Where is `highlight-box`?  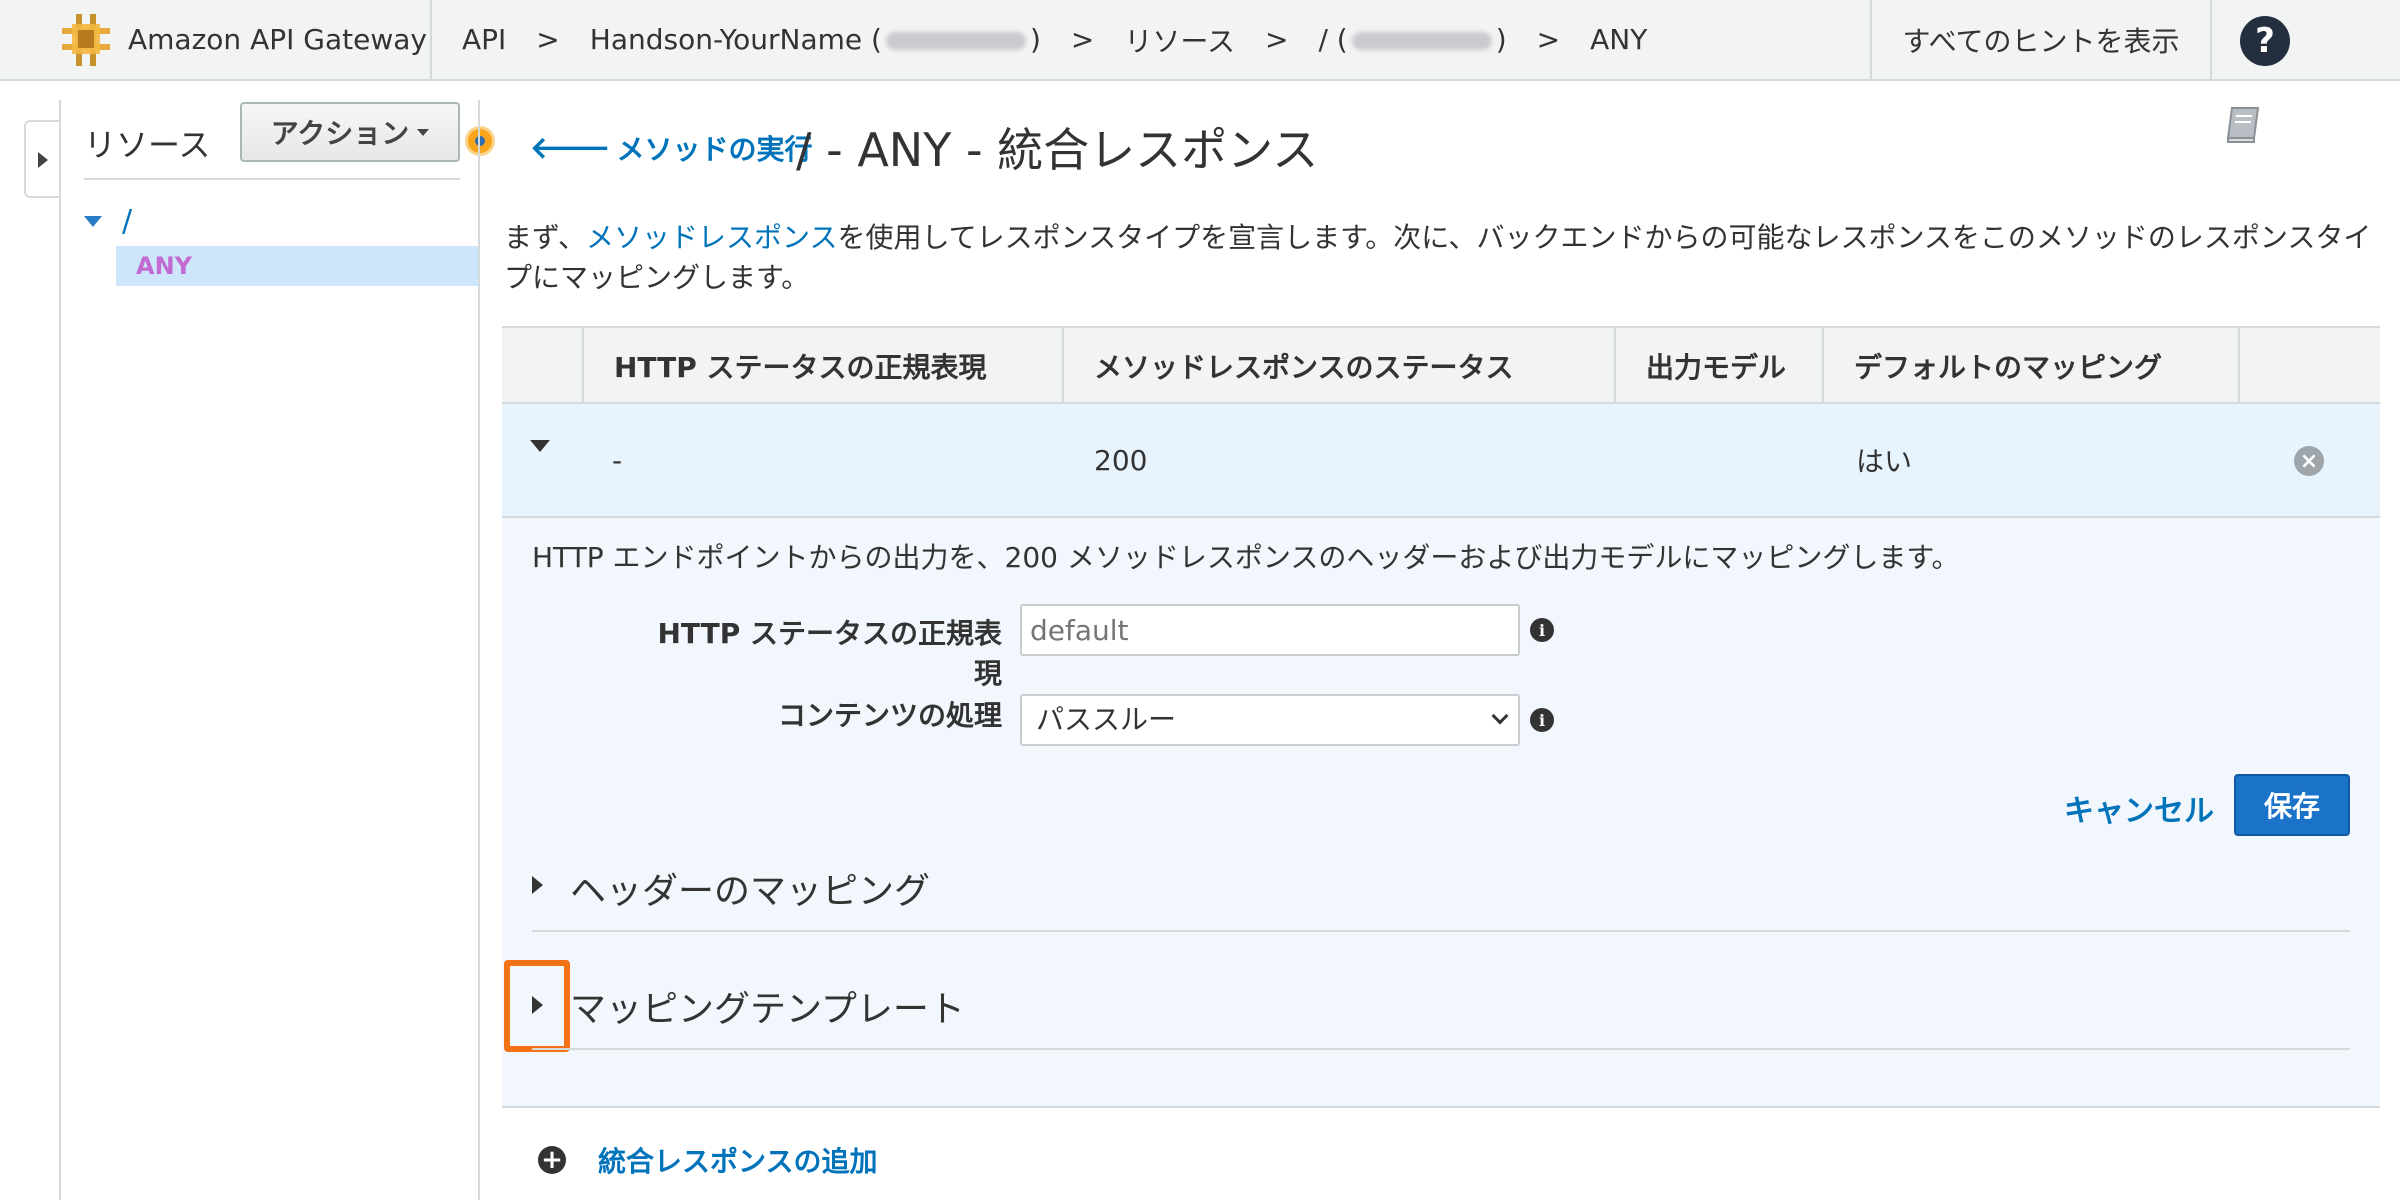 highlight-box is located at coordinates (537, 1006).